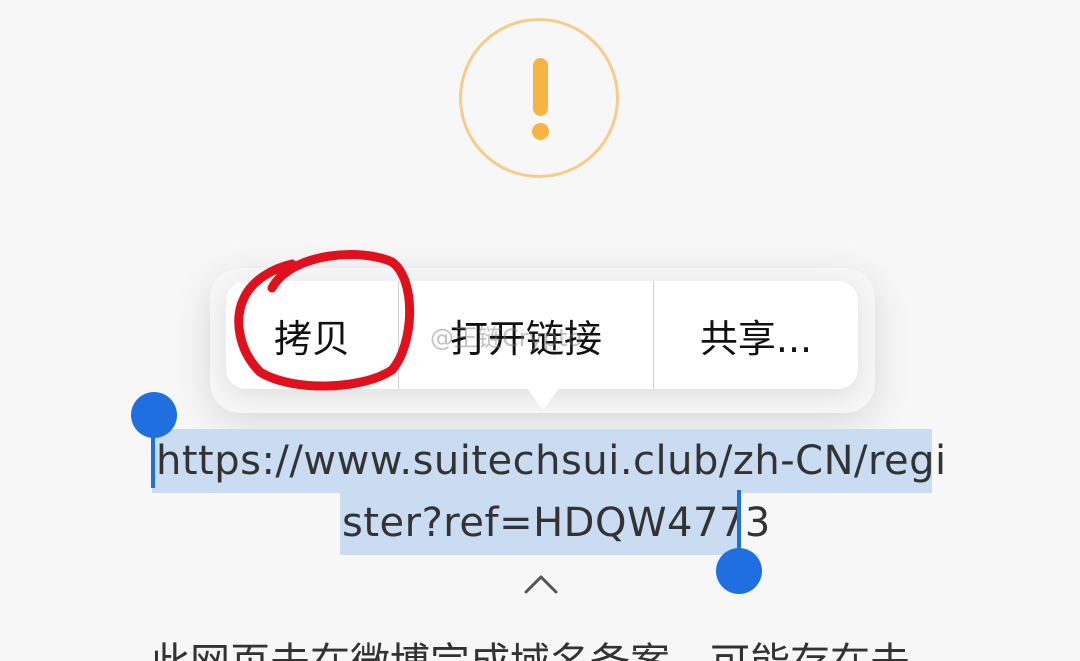  What do you see at coordinates (550, 651) in the screenshot?
I see `notice-text: 此网页未在微博完成域名备案，可能存在未` at bounding box center [550, 651].